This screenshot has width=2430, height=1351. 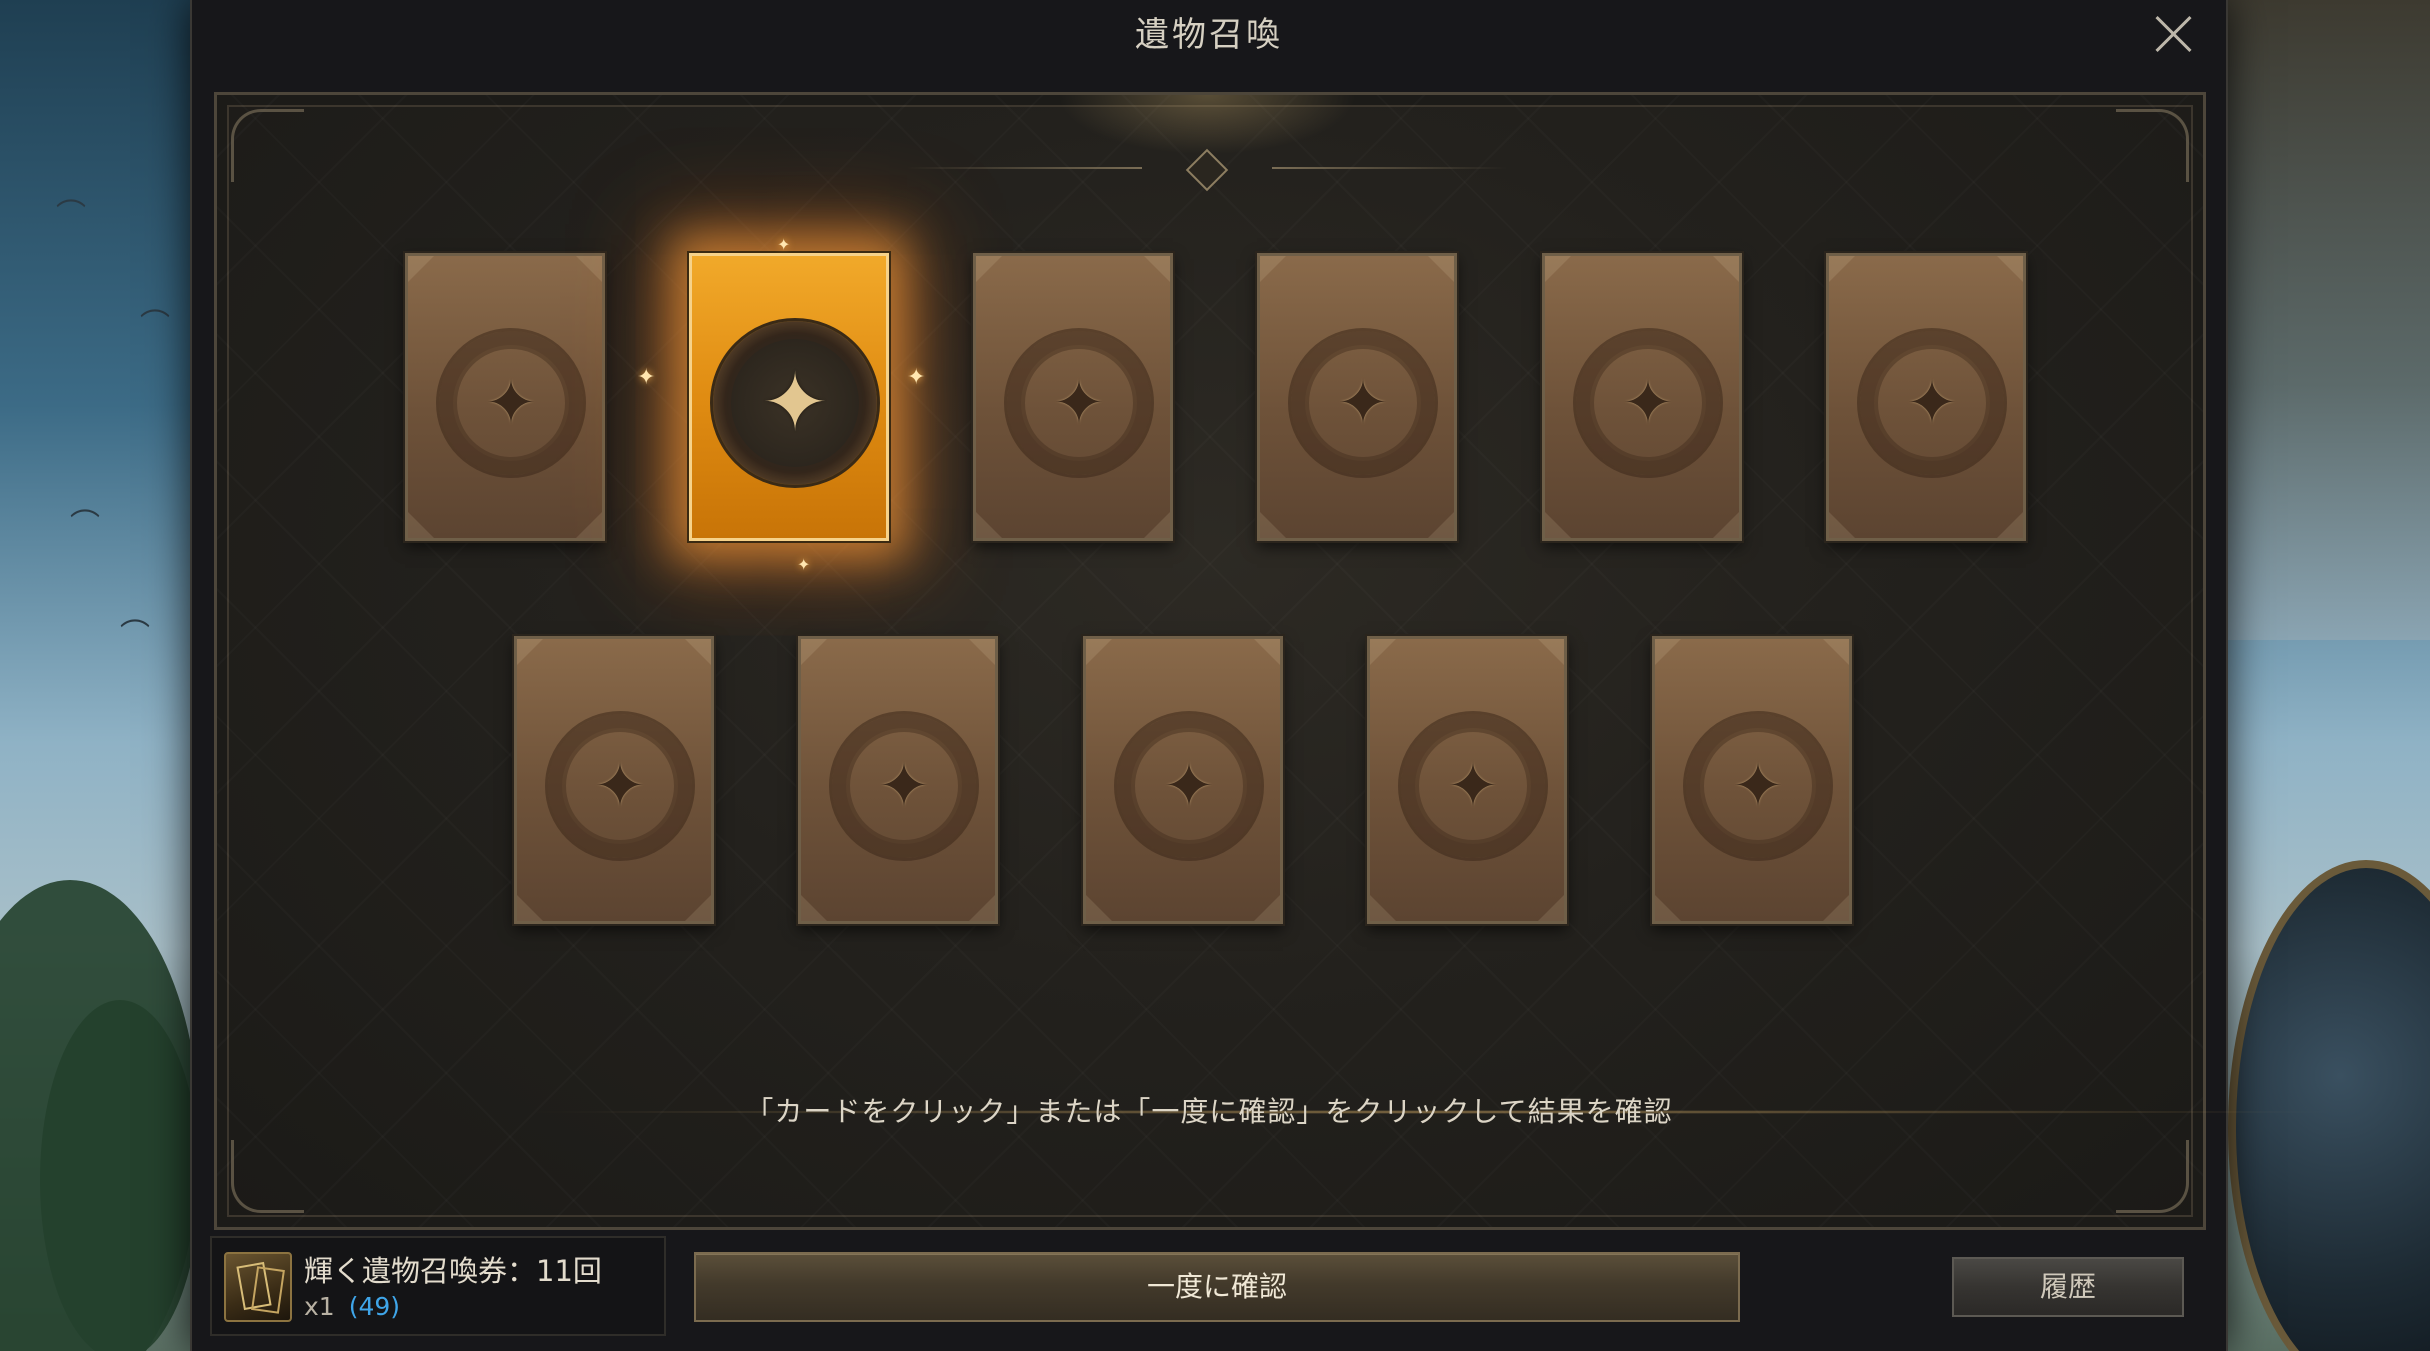 I want to click on background-sky-right, so click(x=2327, y=320).